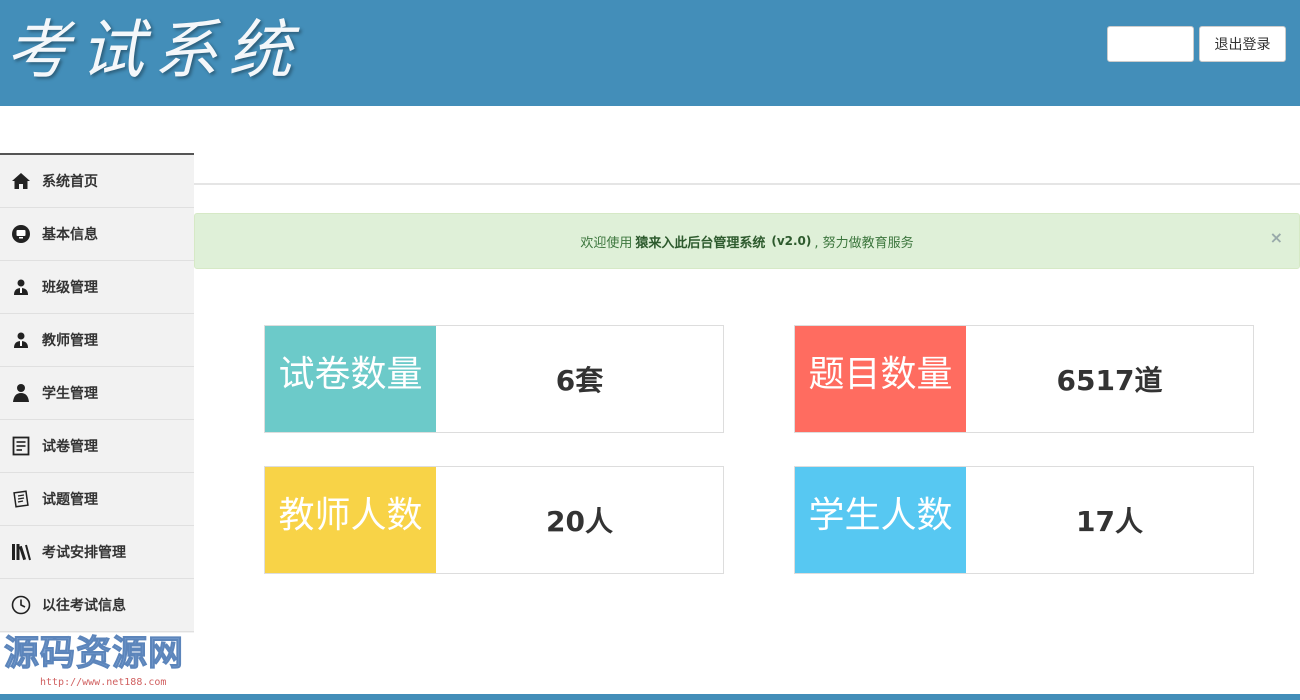 Image resolution: width=1300 pixels, height=700 pixels. I want to click on books-icon, so click(21, 552).